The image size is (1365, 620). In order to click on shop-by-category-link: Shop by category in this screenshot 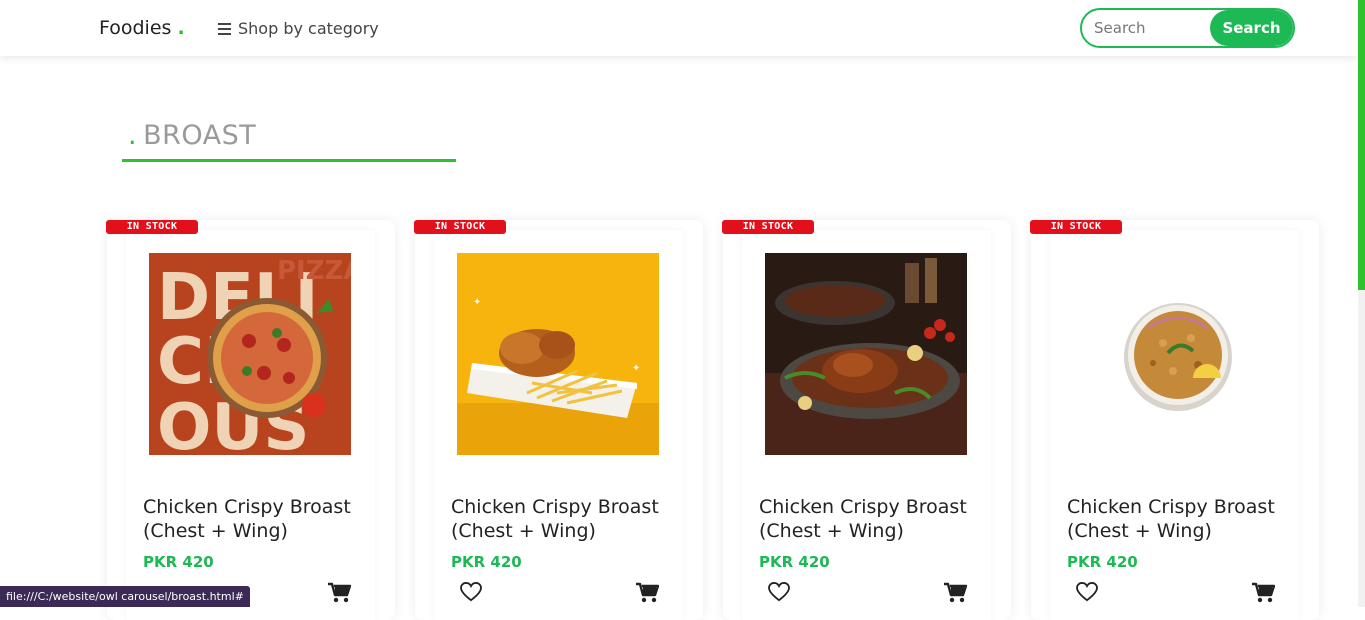, I will do `click(298, 28)`.